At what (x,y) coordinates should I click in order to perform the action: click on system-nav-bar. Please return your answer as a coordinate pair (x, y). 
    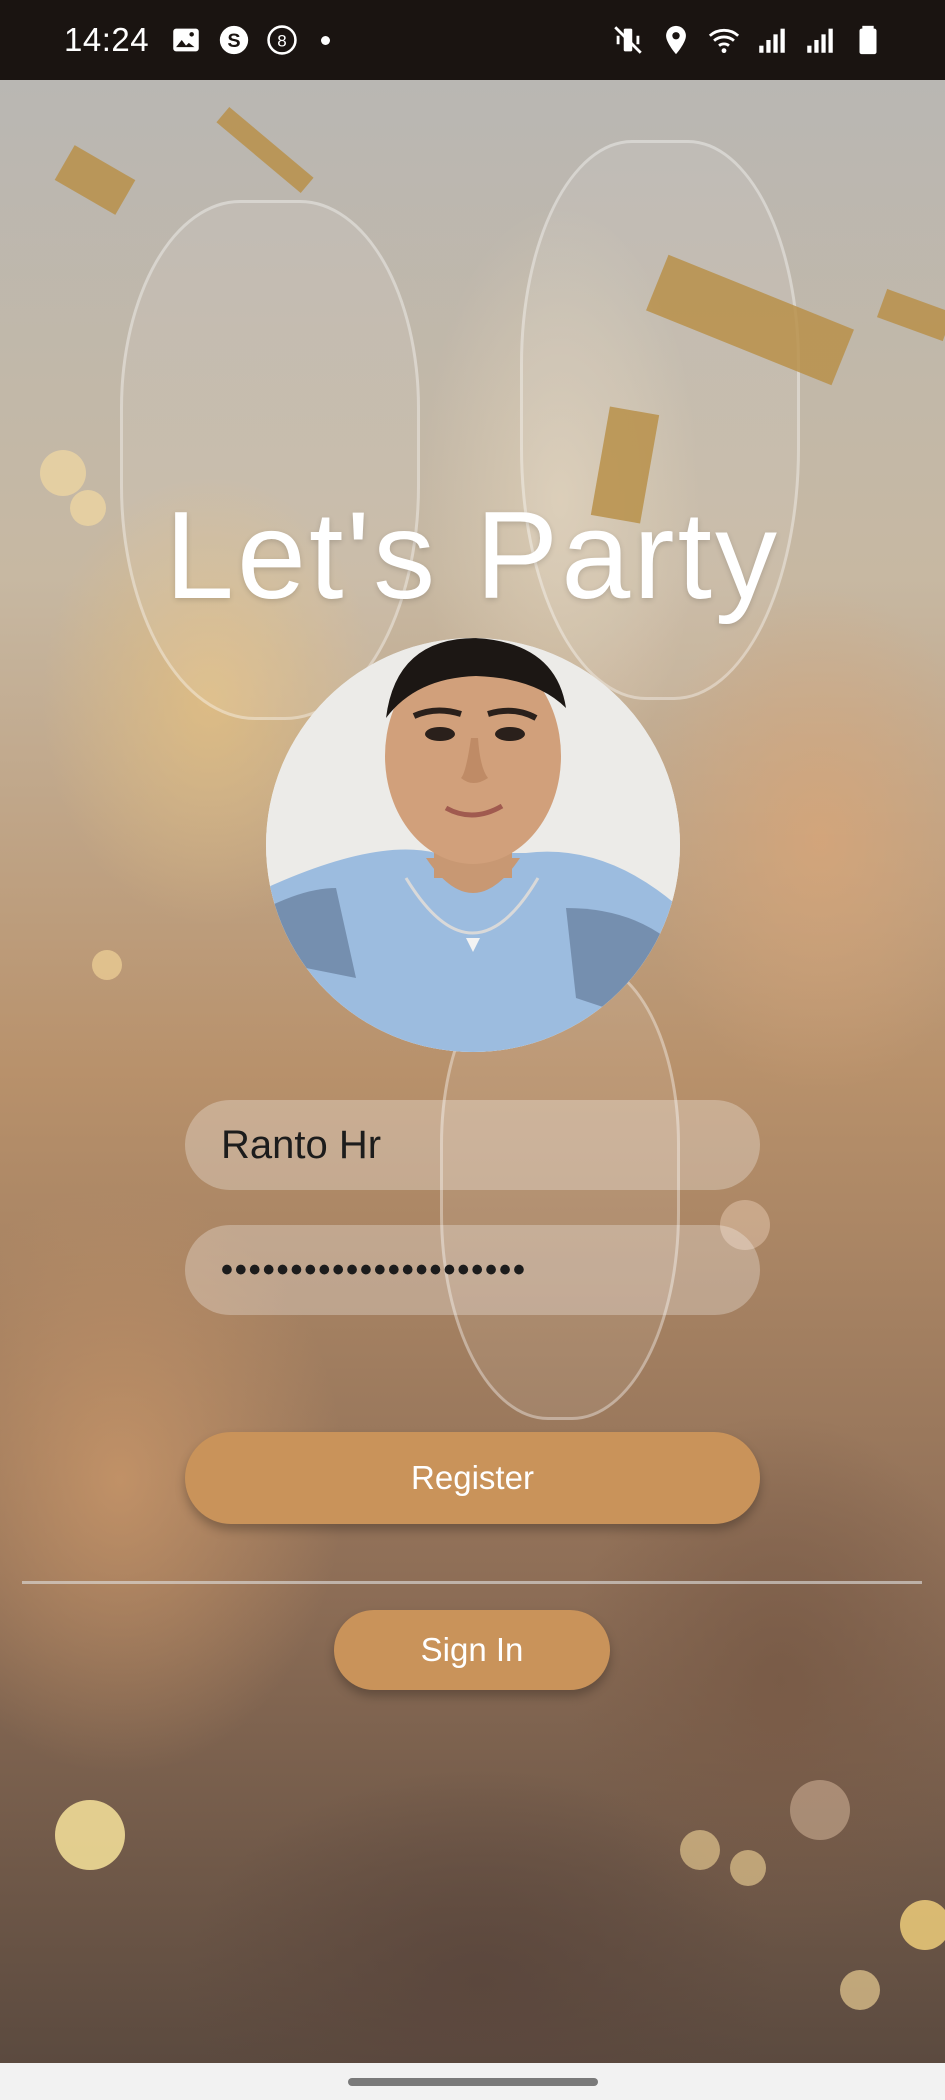
    Looking at the image, I should click on (472, 2081).